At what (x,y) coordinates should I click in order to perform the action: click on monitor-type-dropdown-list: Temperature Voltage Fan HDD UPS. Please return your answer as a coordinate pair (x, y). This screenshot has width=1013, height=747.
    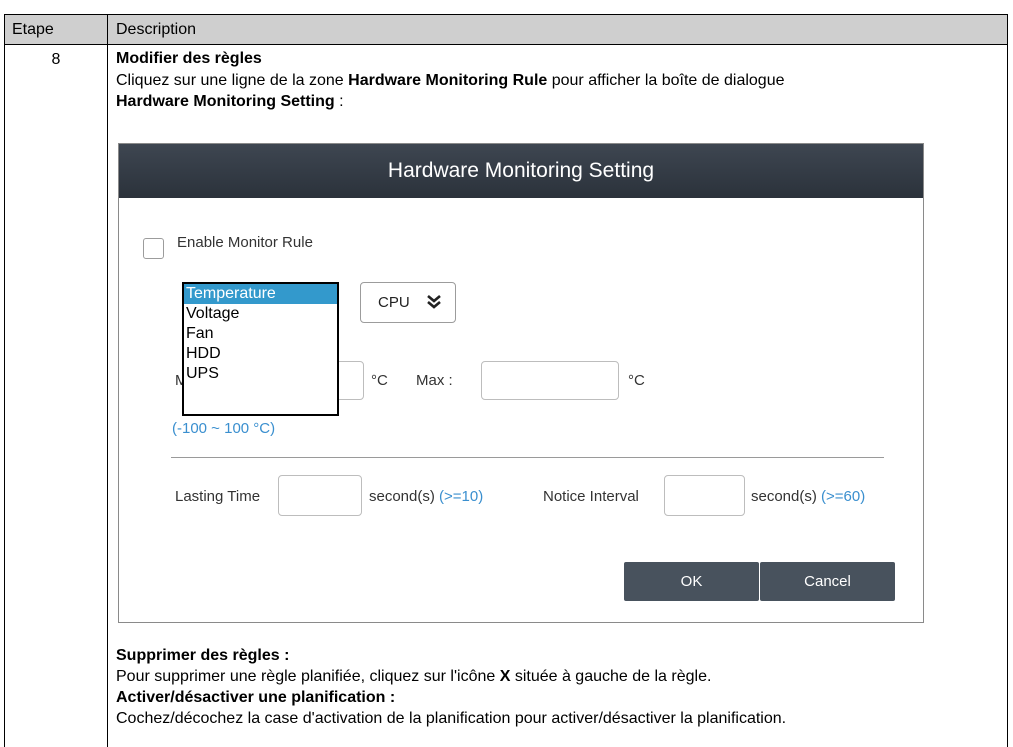
    Looking at the image, I should click on (260, 349).